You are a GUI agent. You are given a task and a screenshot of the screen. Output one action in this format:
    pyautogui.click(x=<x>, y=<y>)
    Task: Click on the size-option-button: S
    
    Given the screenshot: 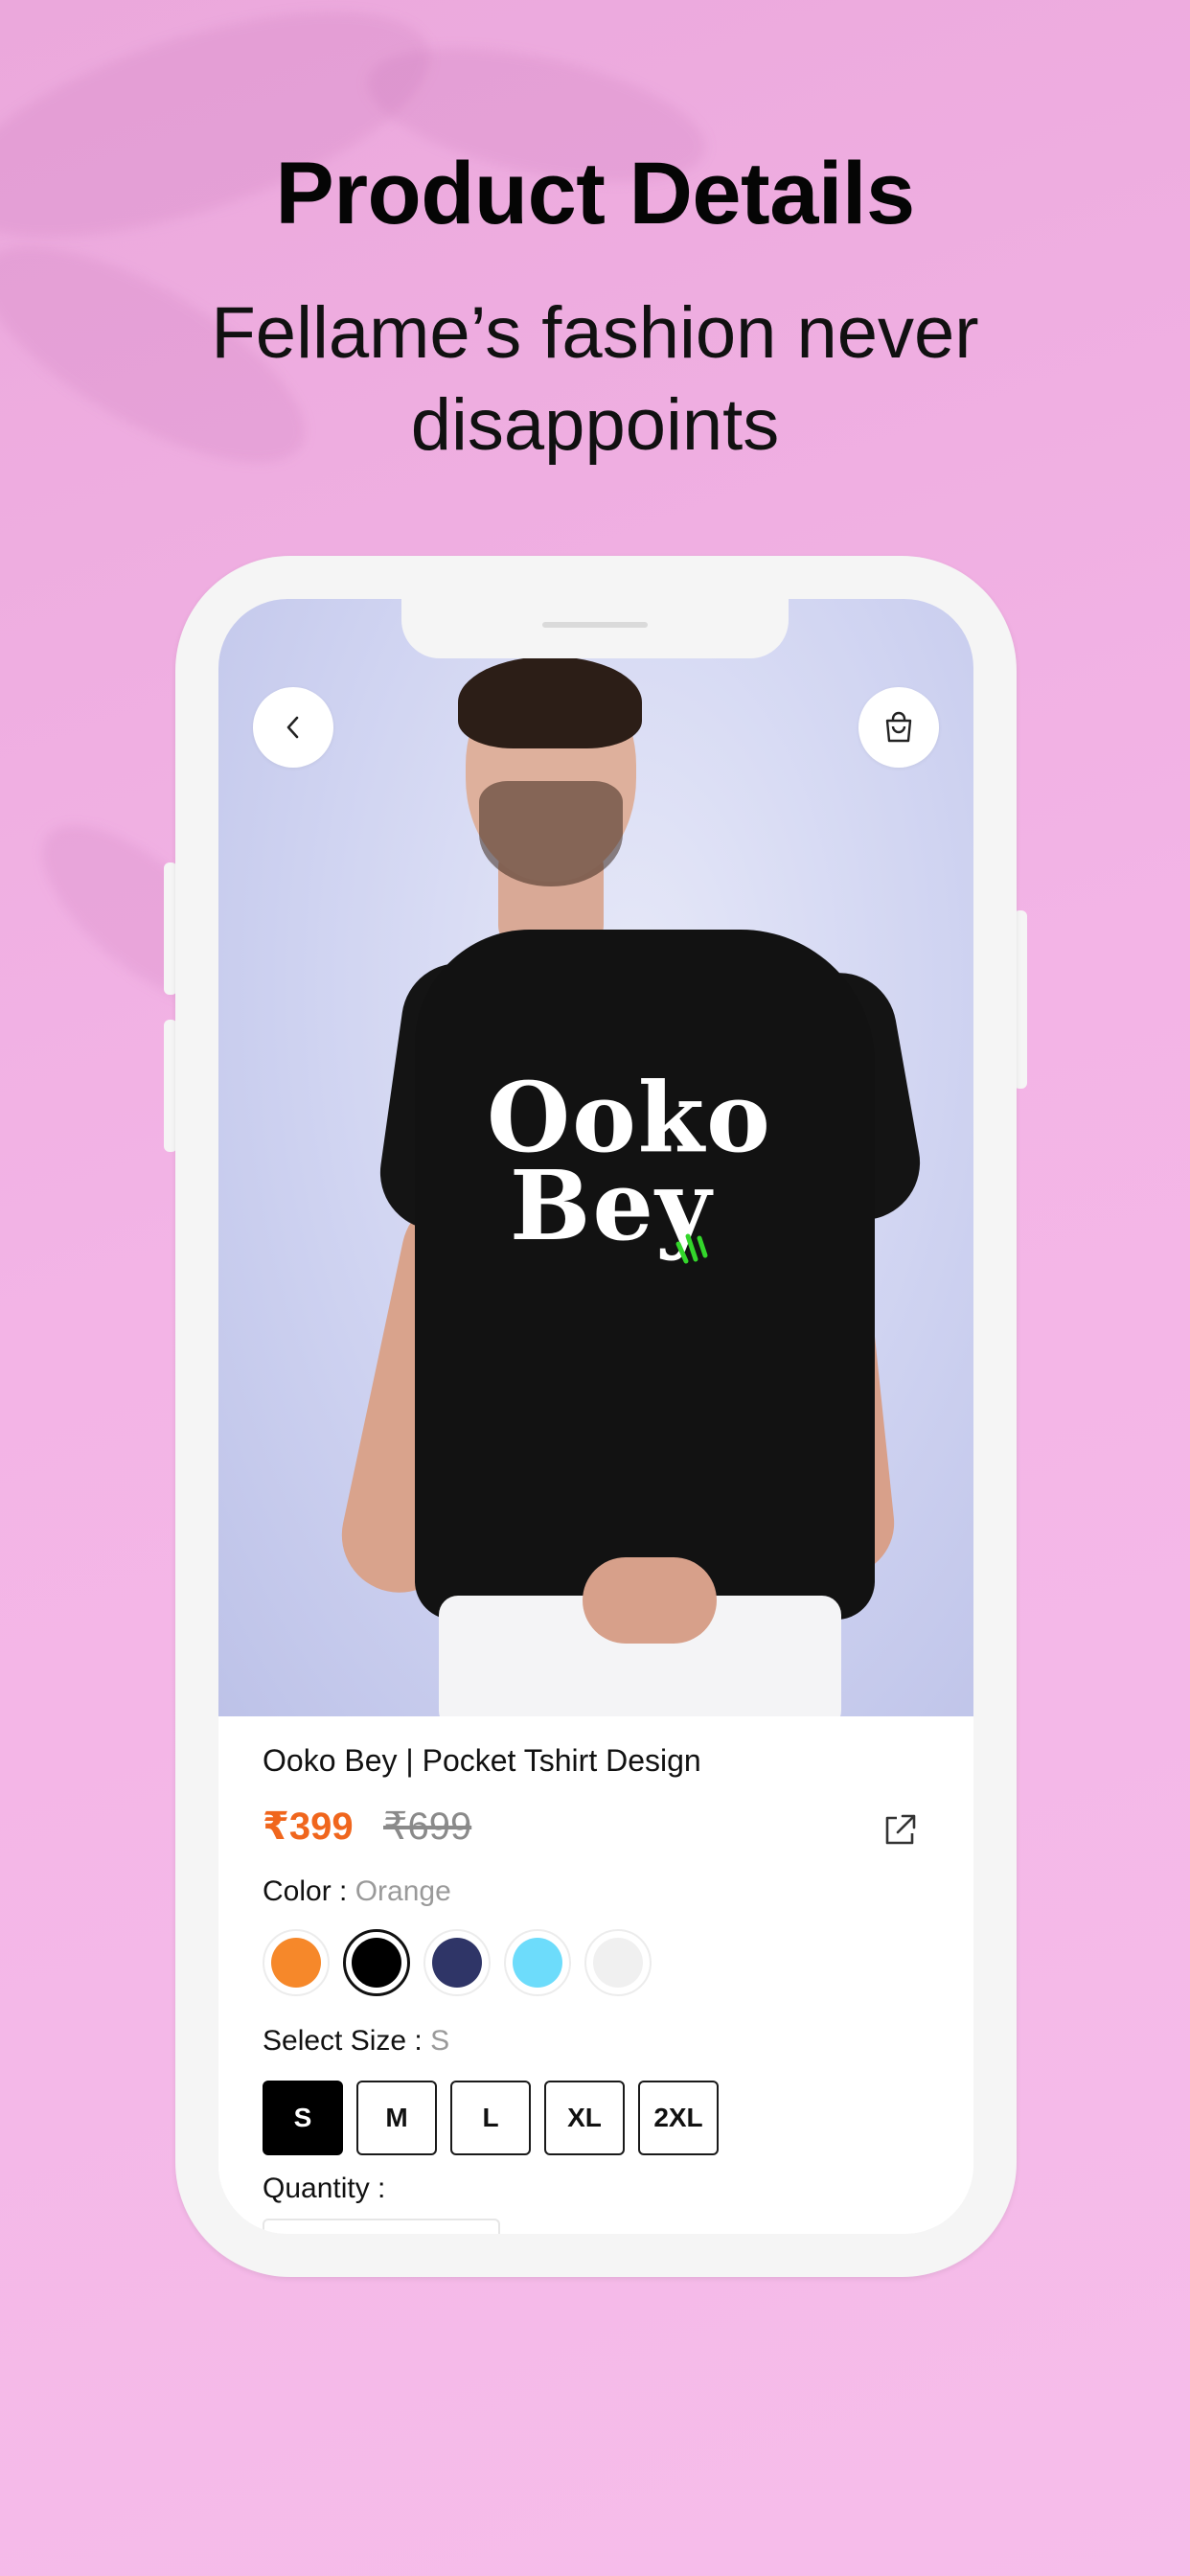 What is the action you would take?
    pyautogui.click(x=303, y=2118)
    